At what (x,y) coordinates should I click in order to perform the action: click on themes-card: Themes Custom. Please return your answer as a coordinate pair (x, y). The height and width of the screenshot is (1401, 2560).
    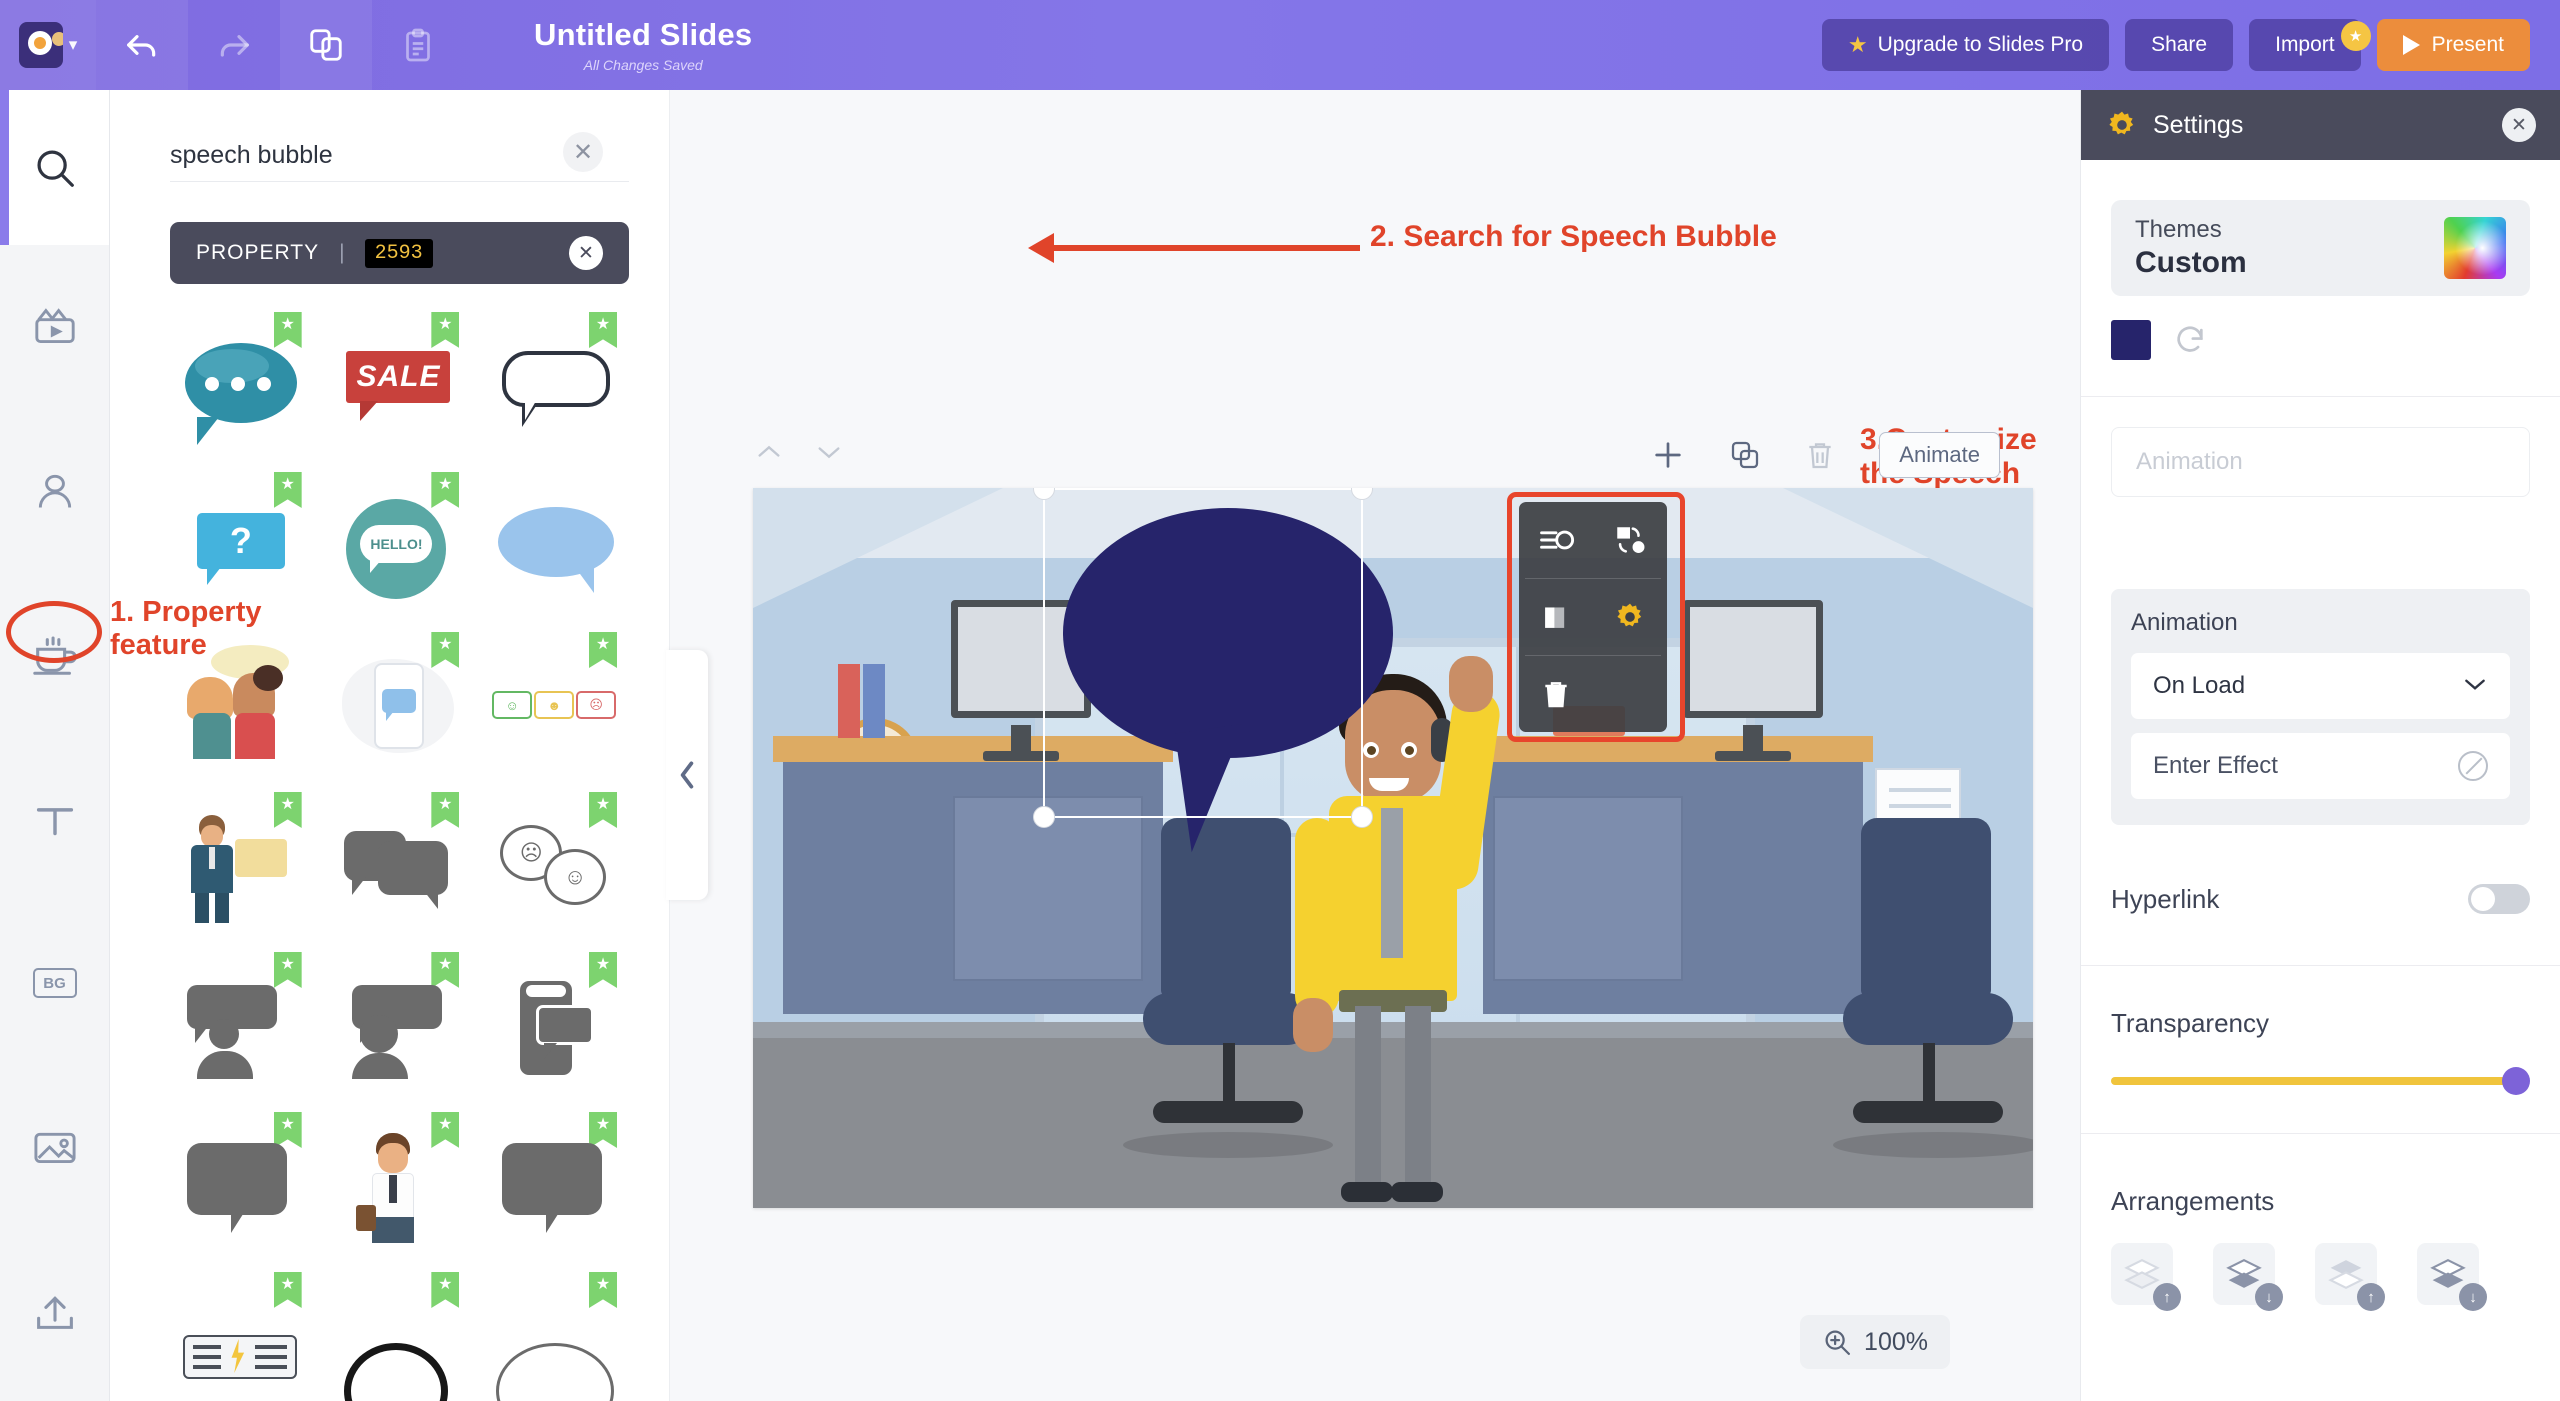
    Looking at the image, I should click on (2320, 248).